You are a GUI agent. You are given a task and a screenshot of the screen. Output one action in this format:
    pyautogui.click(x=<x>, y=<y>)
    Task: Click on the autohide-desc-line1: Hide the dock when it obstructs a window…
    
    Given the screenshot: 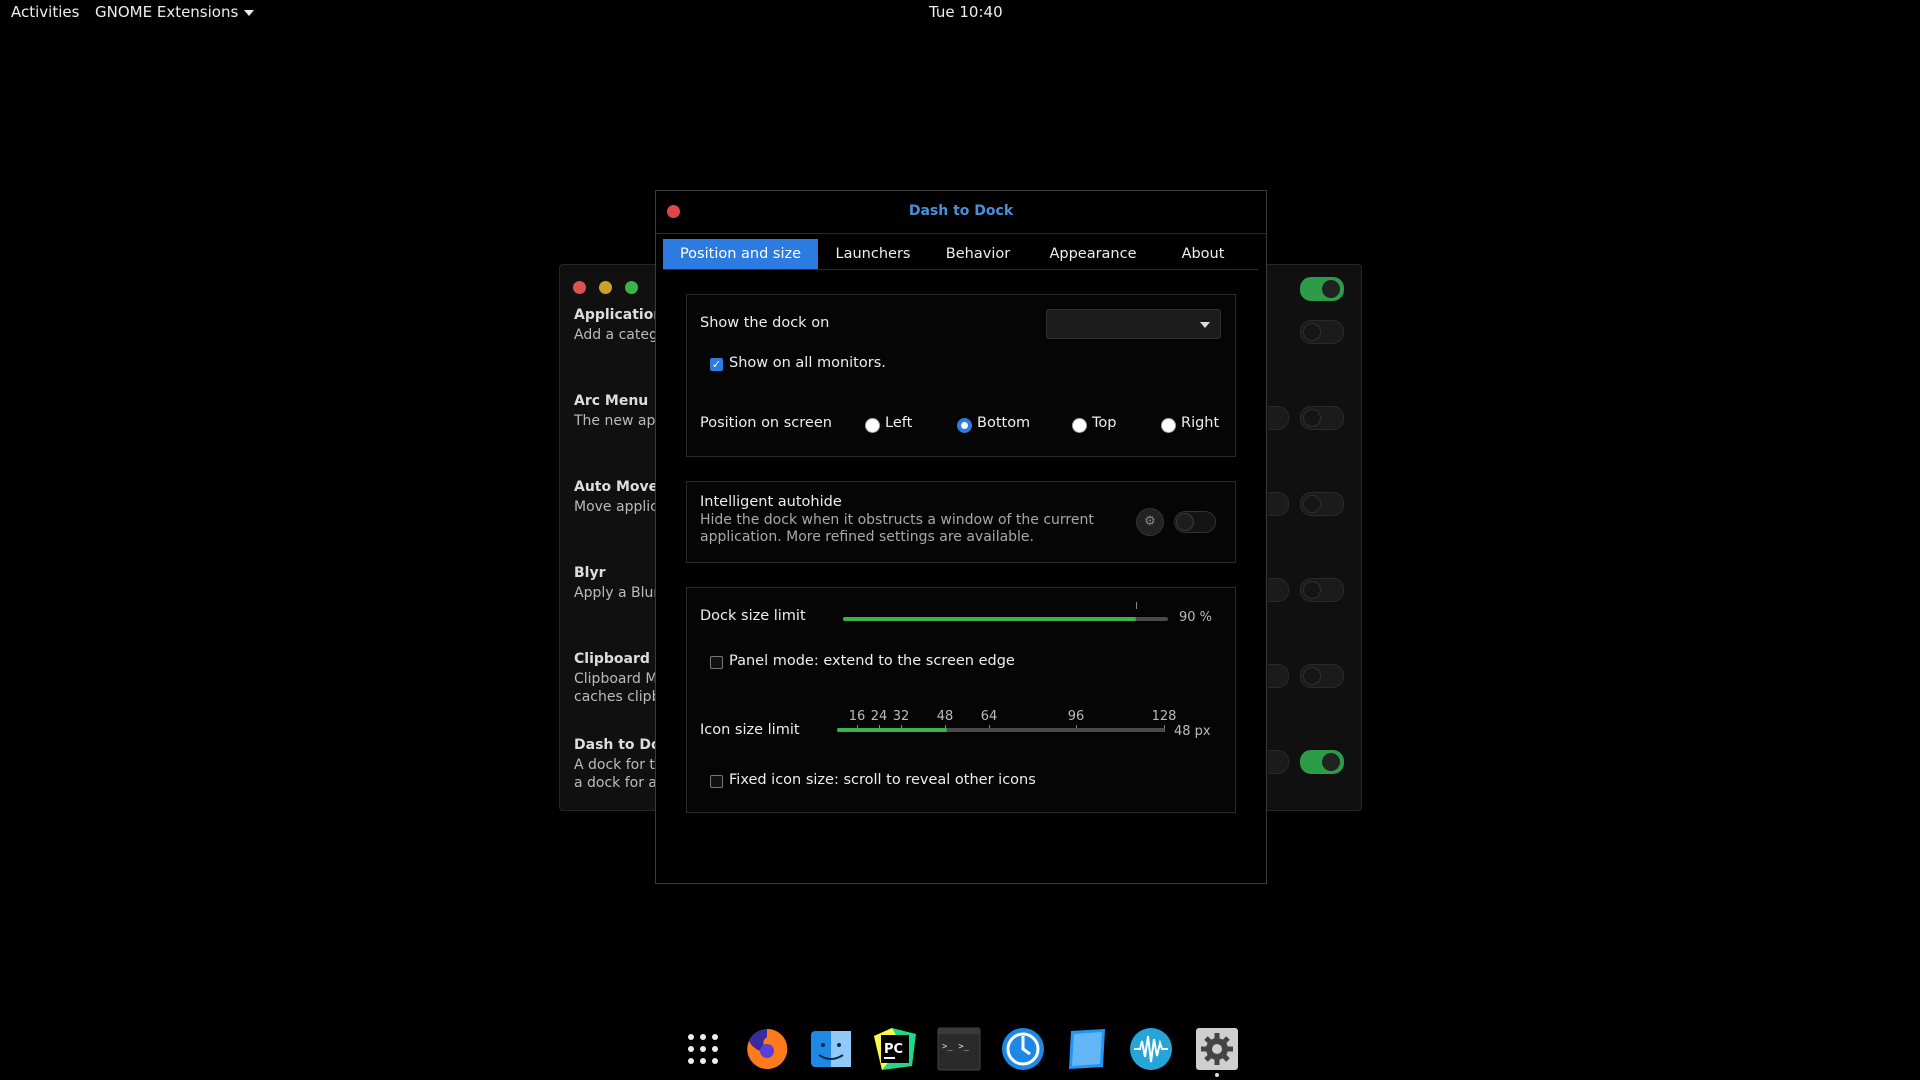 What is the action you would take?
    pyautogui.click(x=897, y=520)
    